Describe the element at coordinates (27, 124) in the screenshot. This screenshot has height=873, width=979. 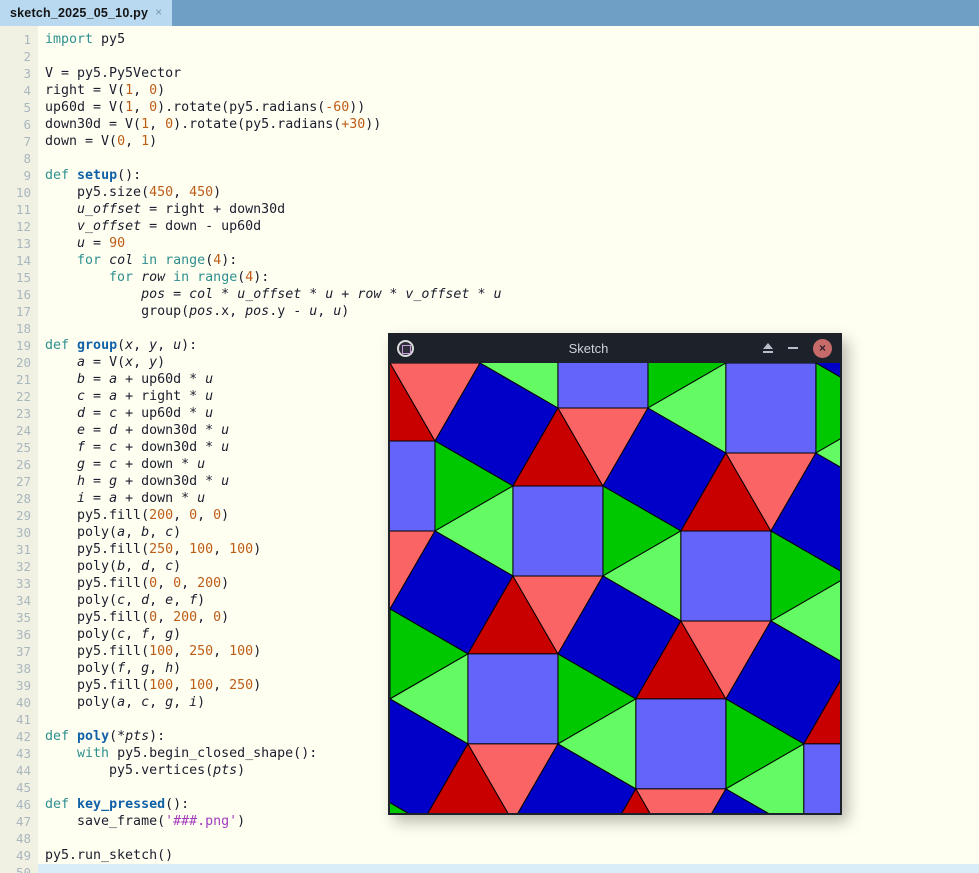
I see `line-number: 6` at that location.